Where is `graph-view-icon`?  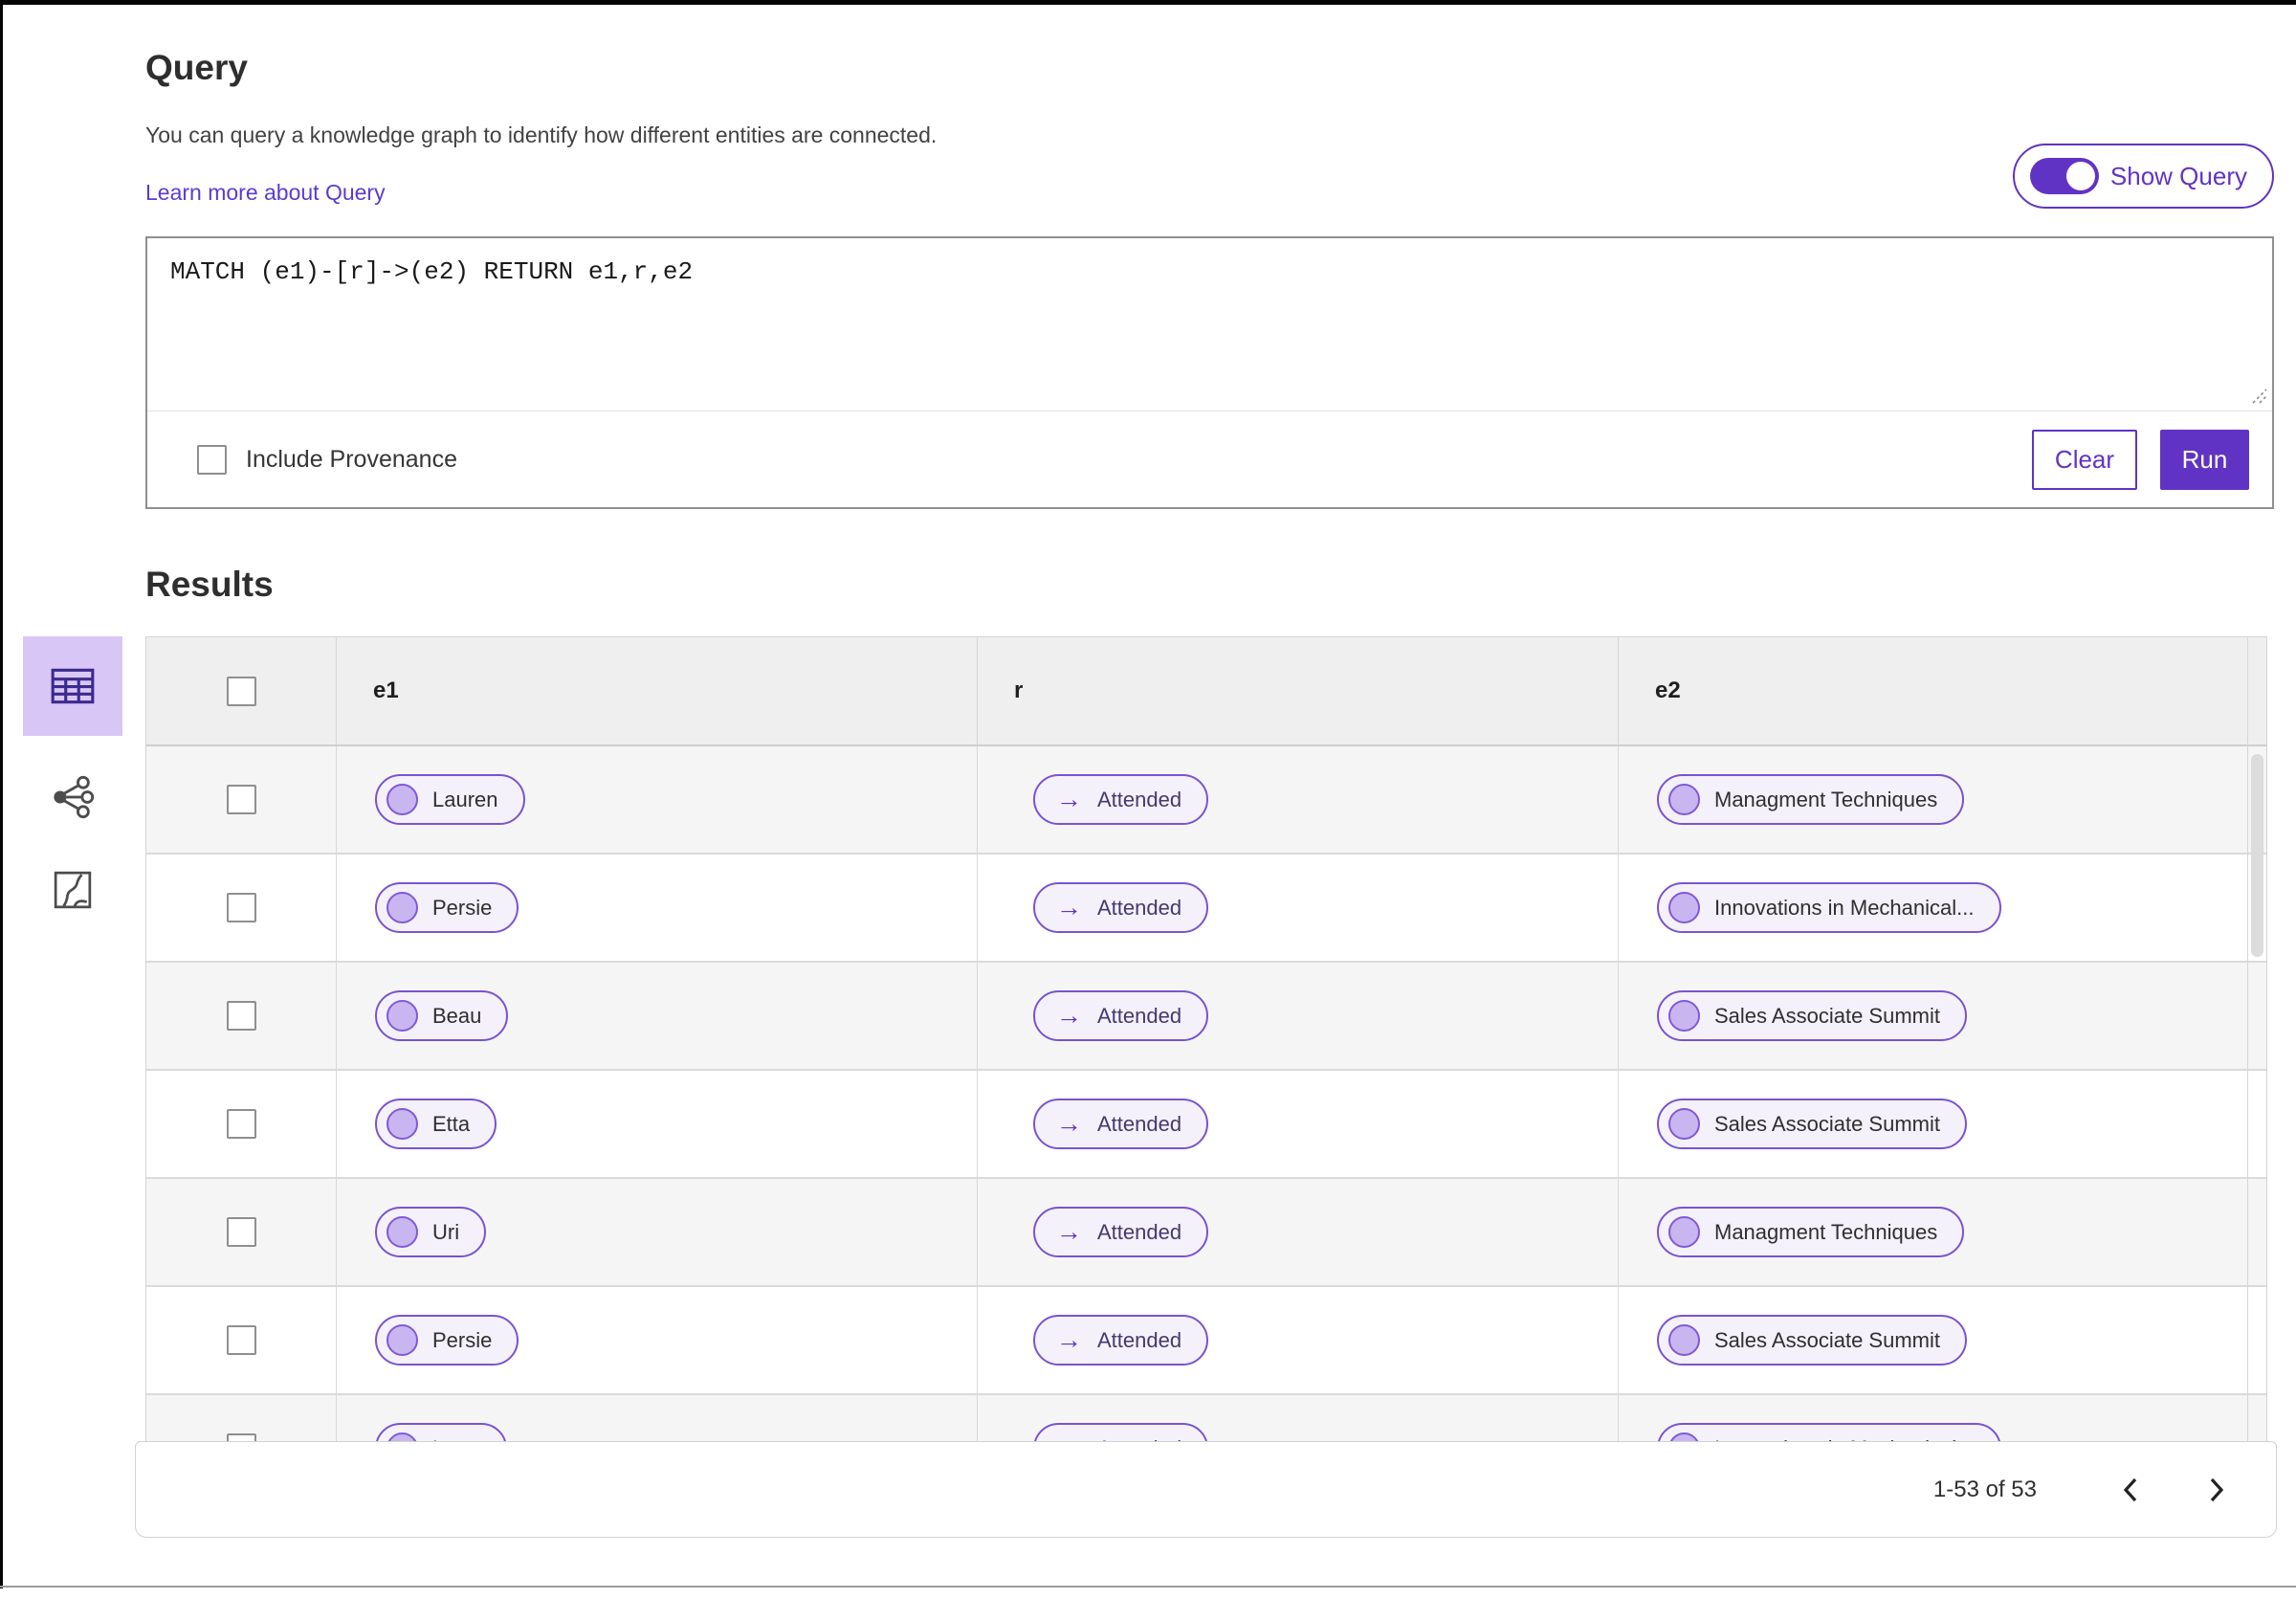
graph-view-icon is located at coordinates (74, 797).